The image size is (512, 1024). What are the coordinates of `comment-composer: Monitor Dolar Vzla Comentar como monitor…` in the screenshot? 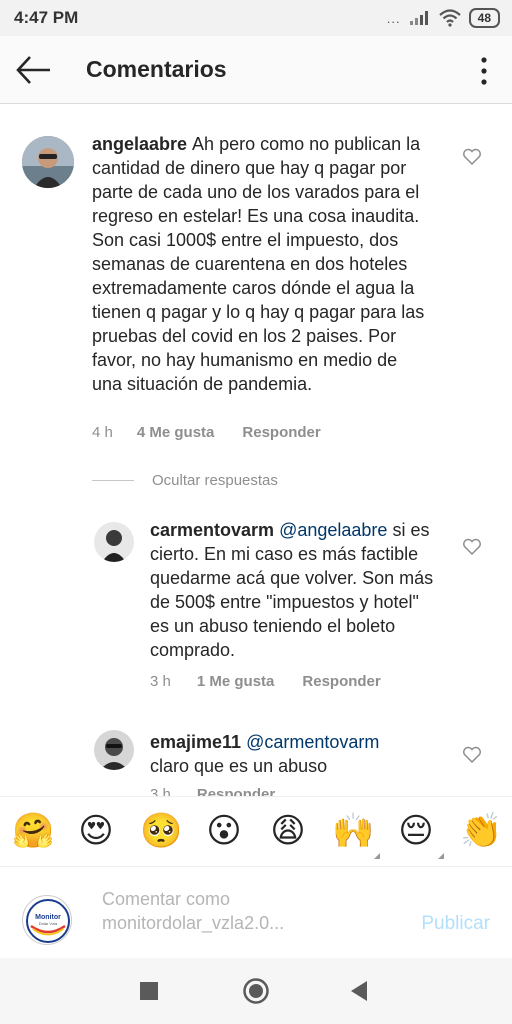 It's located at (256, 912).